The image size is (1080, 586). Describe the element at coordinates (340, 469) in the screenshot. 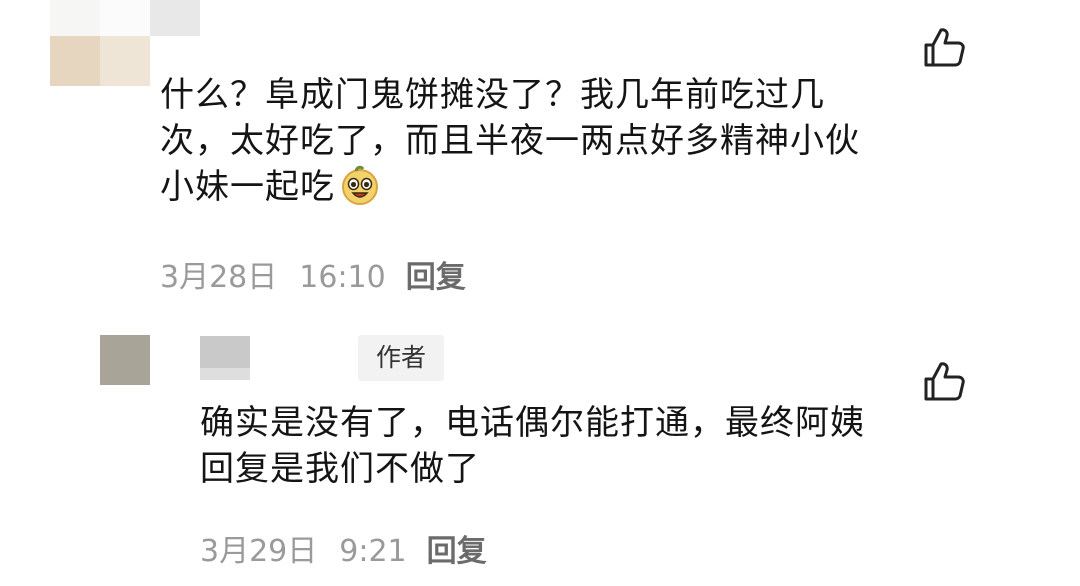

I see `comment-line: 回复是我们不做了` at that location.